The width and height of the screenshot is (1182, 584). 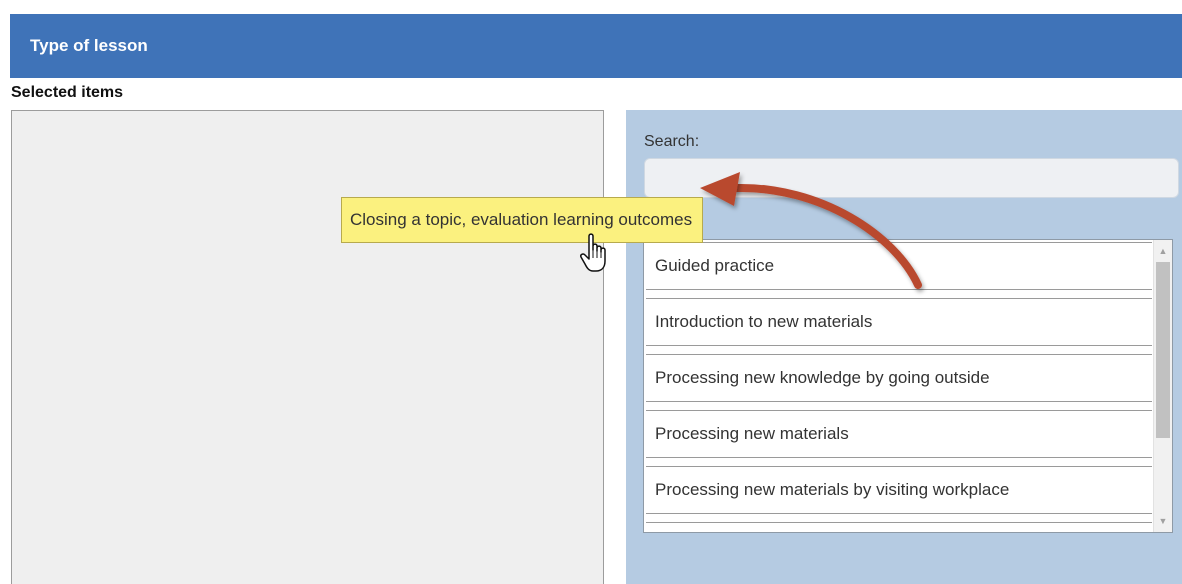 I want to click on list-item-partial, so click(x=899, y=527).